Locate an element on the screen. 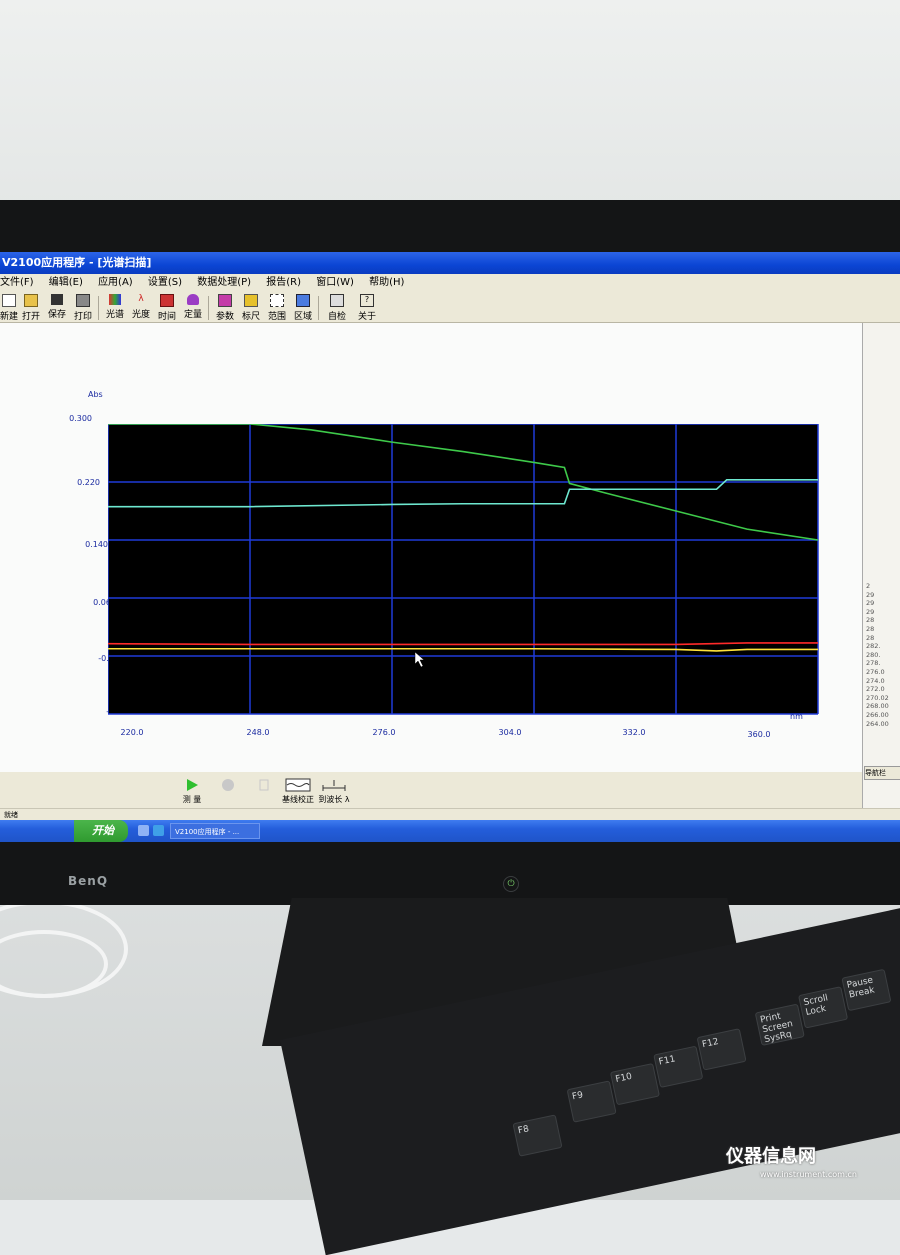 This screenshot has width=900, height=1255. x-tick-label: 220.0 is located at coordinates (132, 732).